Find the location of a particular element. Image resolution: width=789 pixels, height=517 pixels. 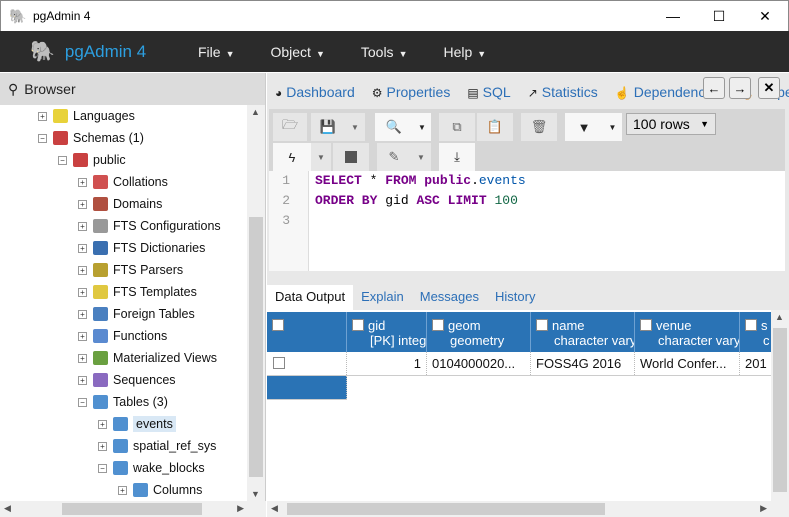

tab-dashboard: ◕ Dashboard is located at coordinates (315, 94).